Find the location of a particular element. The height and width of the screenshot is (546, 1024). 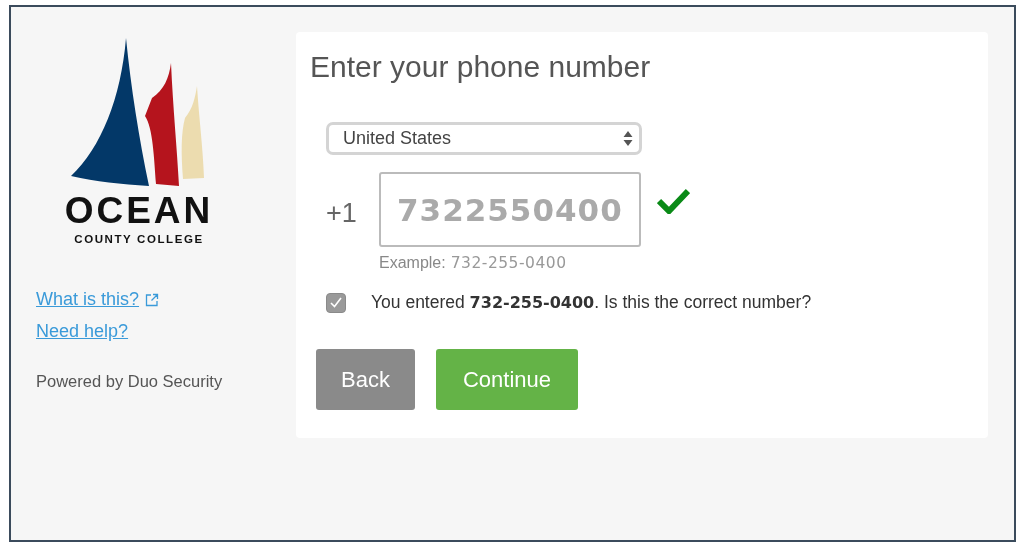

stepper-arrows-icon is located at coordinates (628, 138).